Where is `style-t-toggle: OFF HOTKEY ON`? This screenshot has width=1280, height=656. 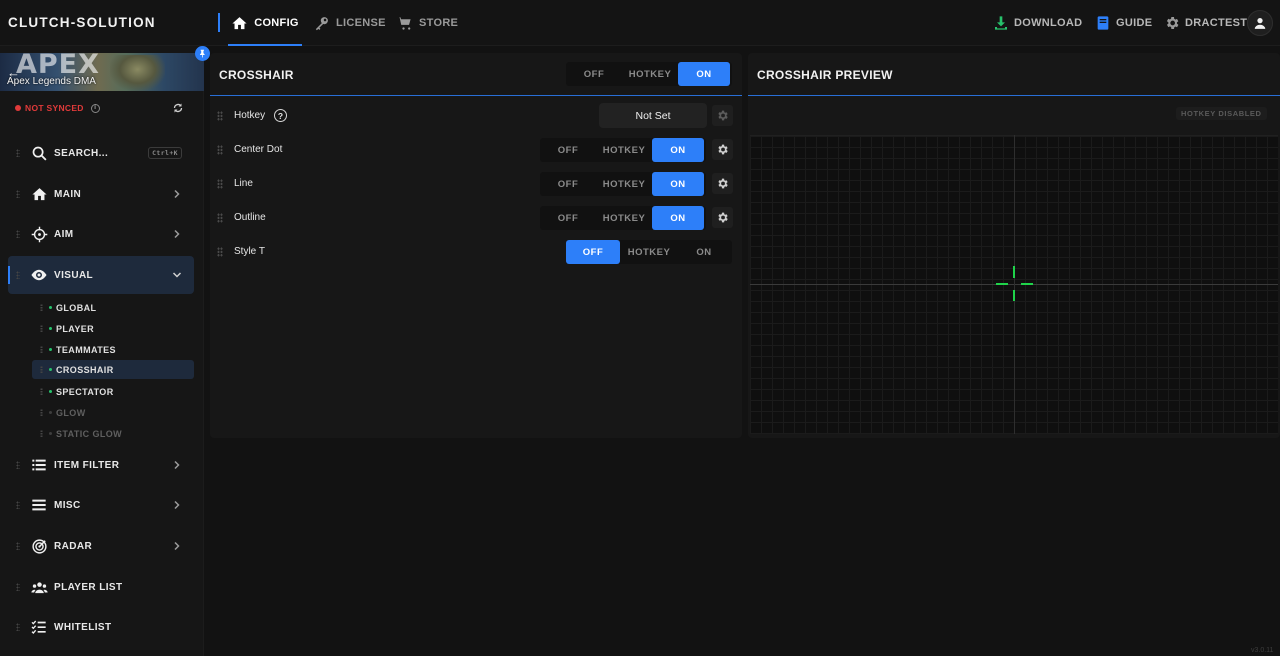
style-t-toggle: OFF HOTKEY ON is located at coordinates (649, 252).